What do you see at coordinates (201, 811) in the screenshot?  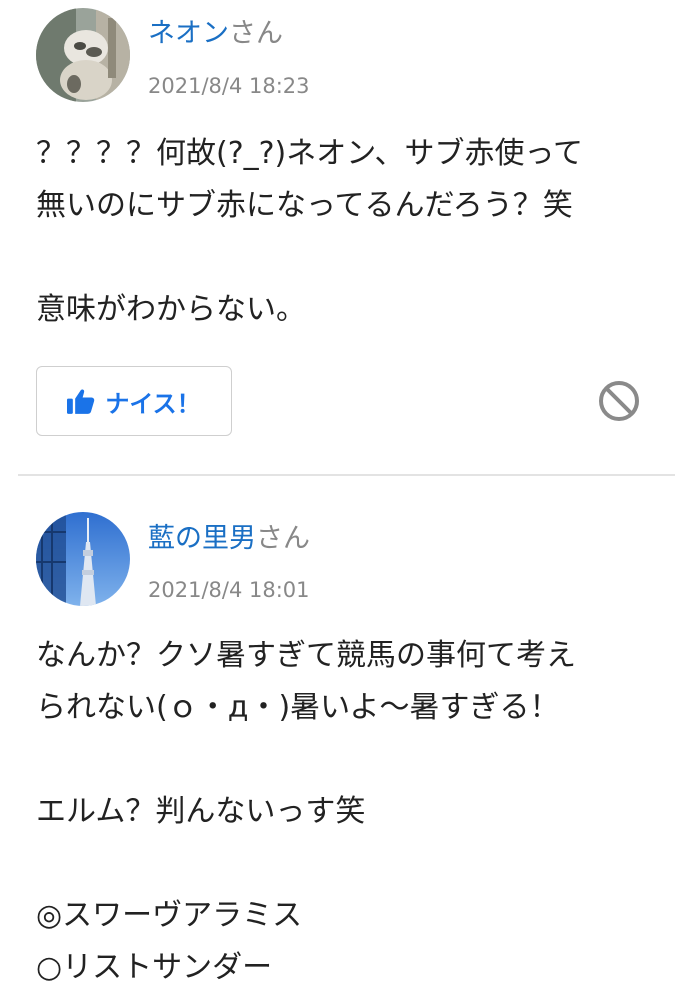 I see `comment-line: エルム？判んないっす笑` at bounding box center [201, 811].